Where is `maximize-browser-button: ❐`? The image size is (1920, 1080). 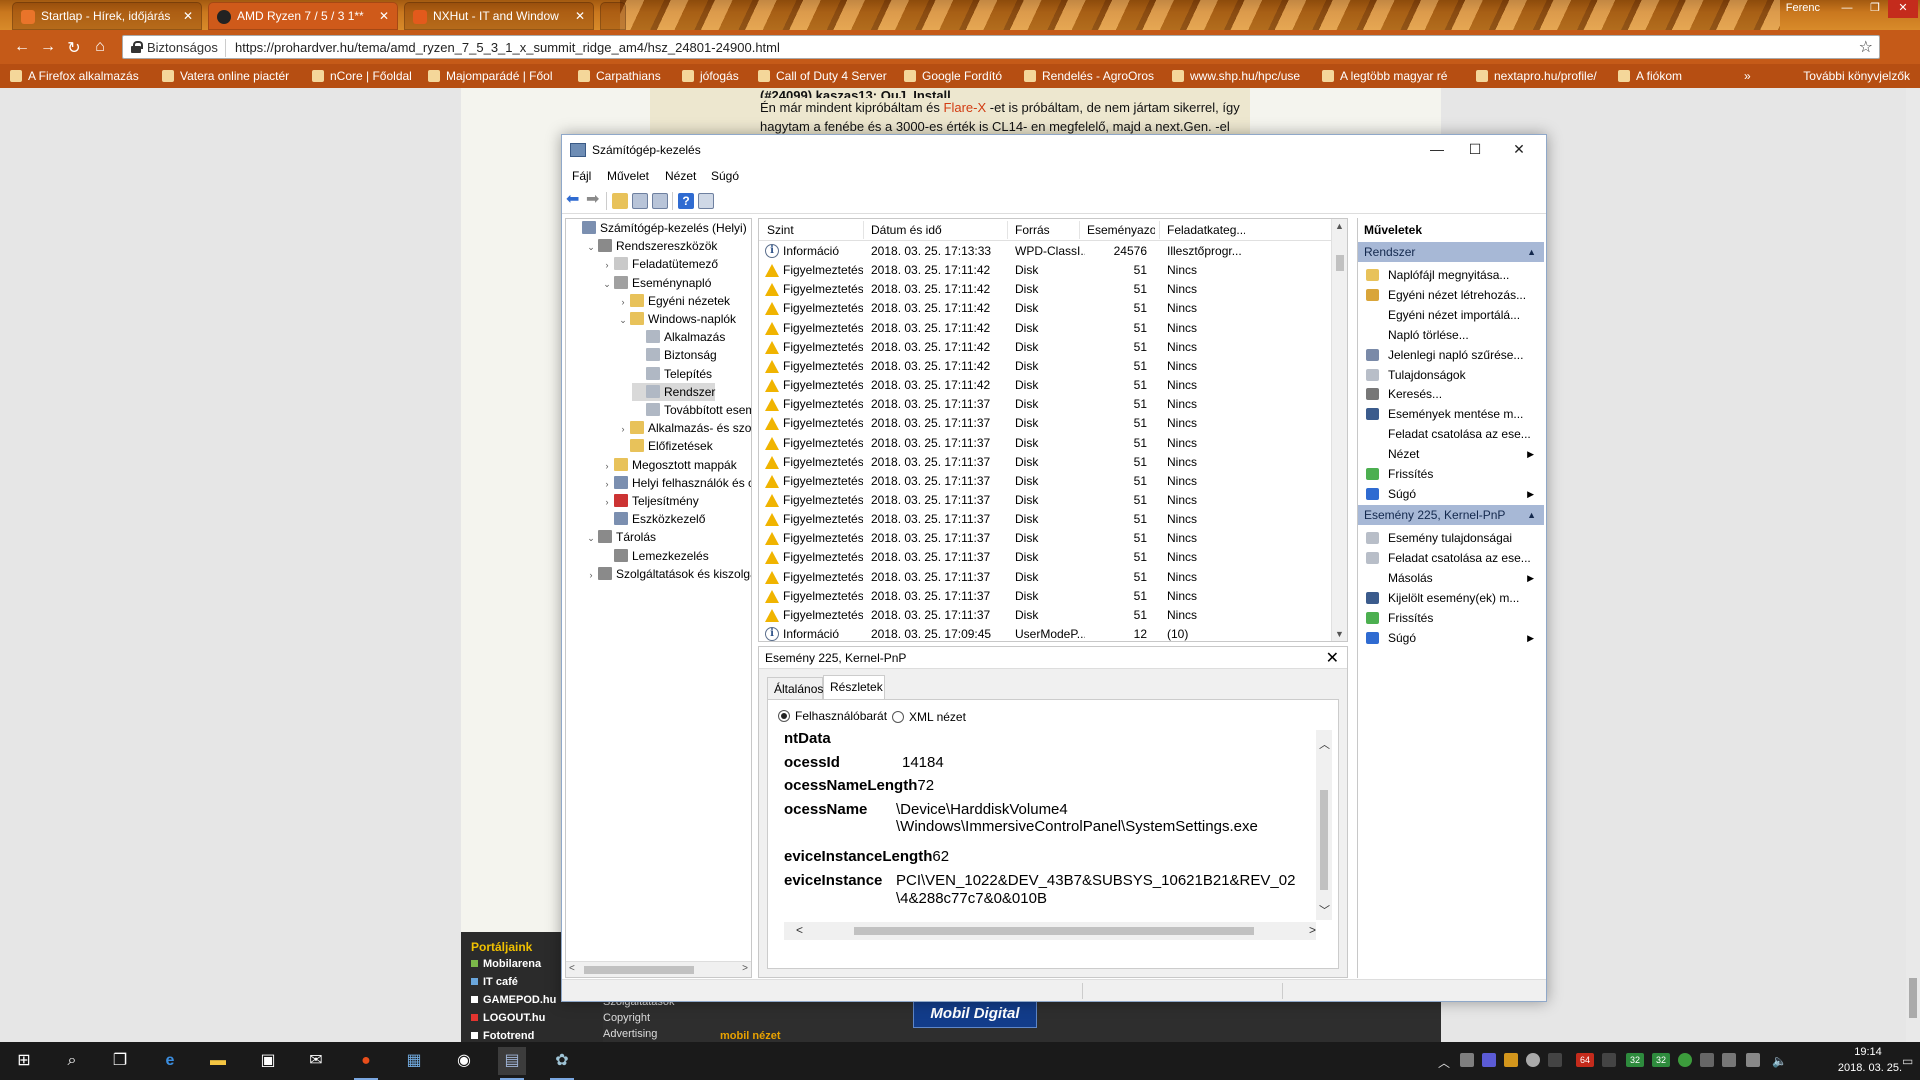
maximize-browser-button: ❐ is located at coordinates (1875, 9).